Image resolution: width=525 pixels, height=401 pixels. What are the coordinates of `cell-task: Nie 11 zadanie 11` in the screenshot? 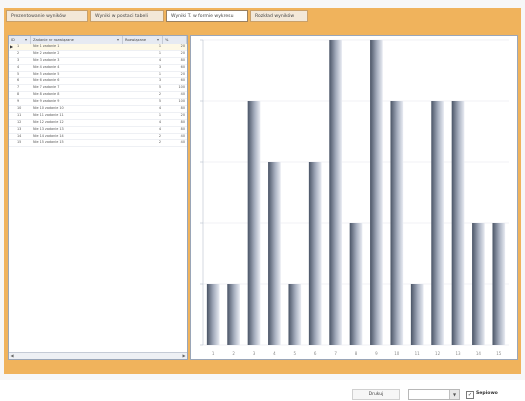 It's located at (48, 114).